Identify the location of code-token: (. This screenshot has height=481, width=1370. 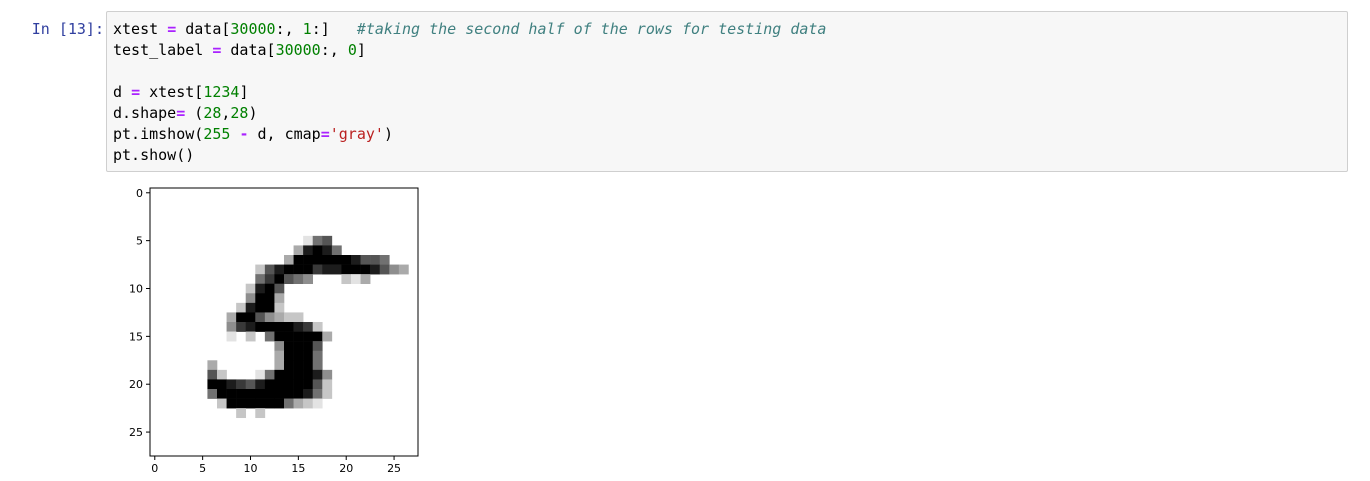
(194, 113).